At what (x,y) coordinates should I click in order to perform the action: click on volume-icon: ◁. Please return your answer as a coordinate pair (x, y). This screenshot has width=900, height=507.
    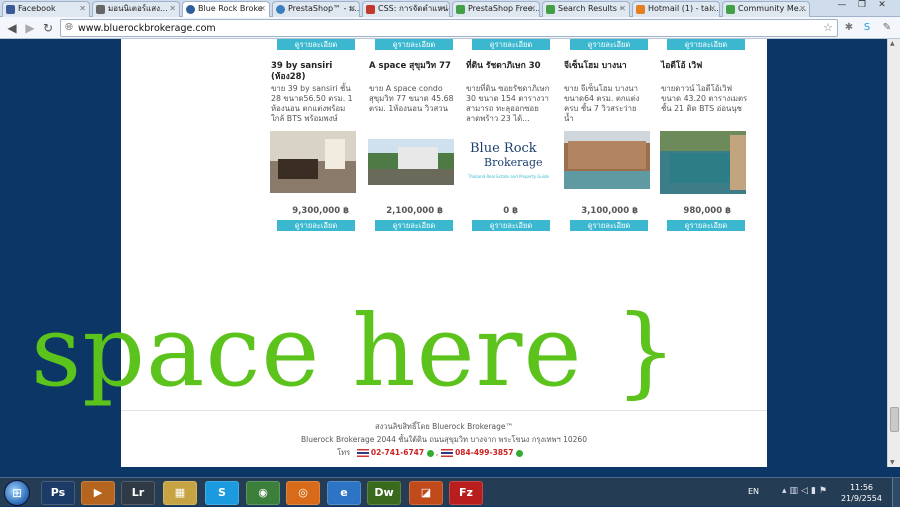
    Looking at the image, I should click on (806, 491).